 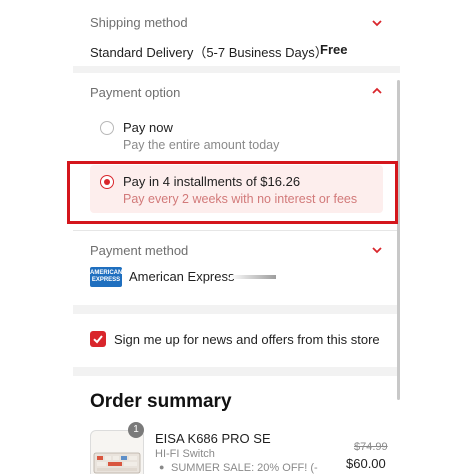 I want to click on payment-option-title: Payment option, so click(x=135, y=92).